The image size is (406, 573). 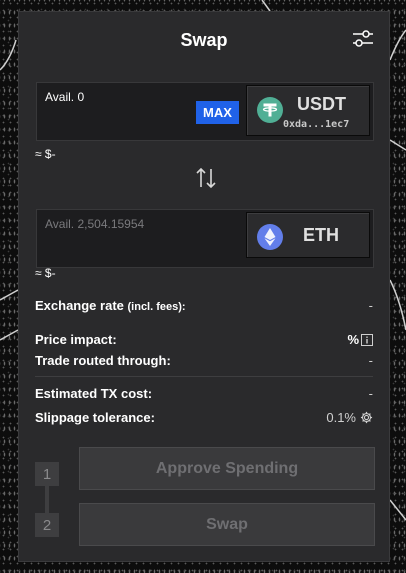 I want to click on page-title: Swap, so click(x=204, y=40).